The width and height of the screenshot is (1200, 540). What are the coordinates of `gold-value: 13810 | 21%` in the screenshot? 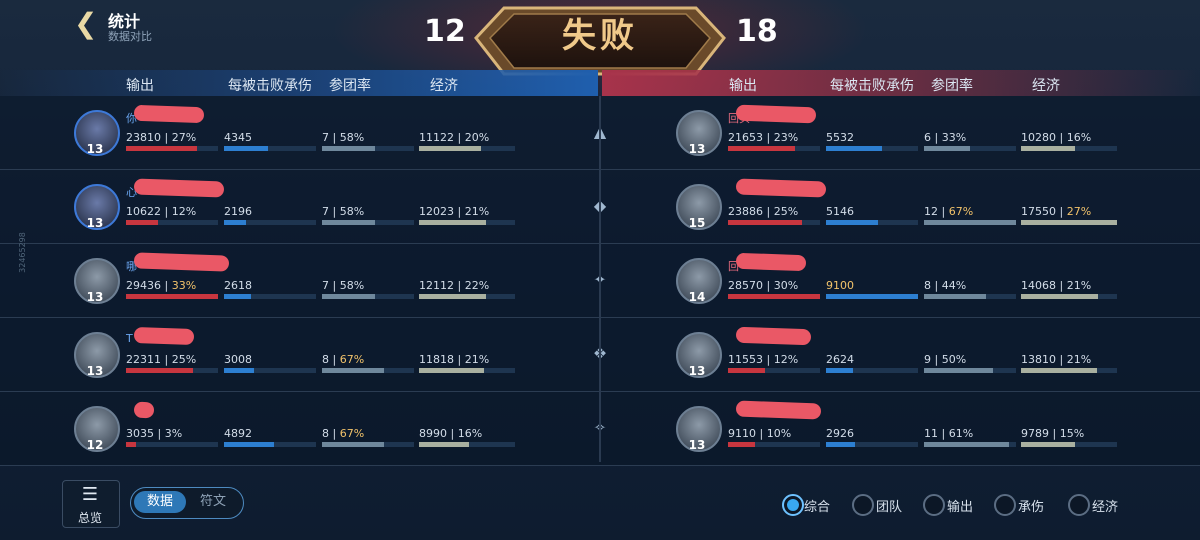 It's located at (1056, 359).